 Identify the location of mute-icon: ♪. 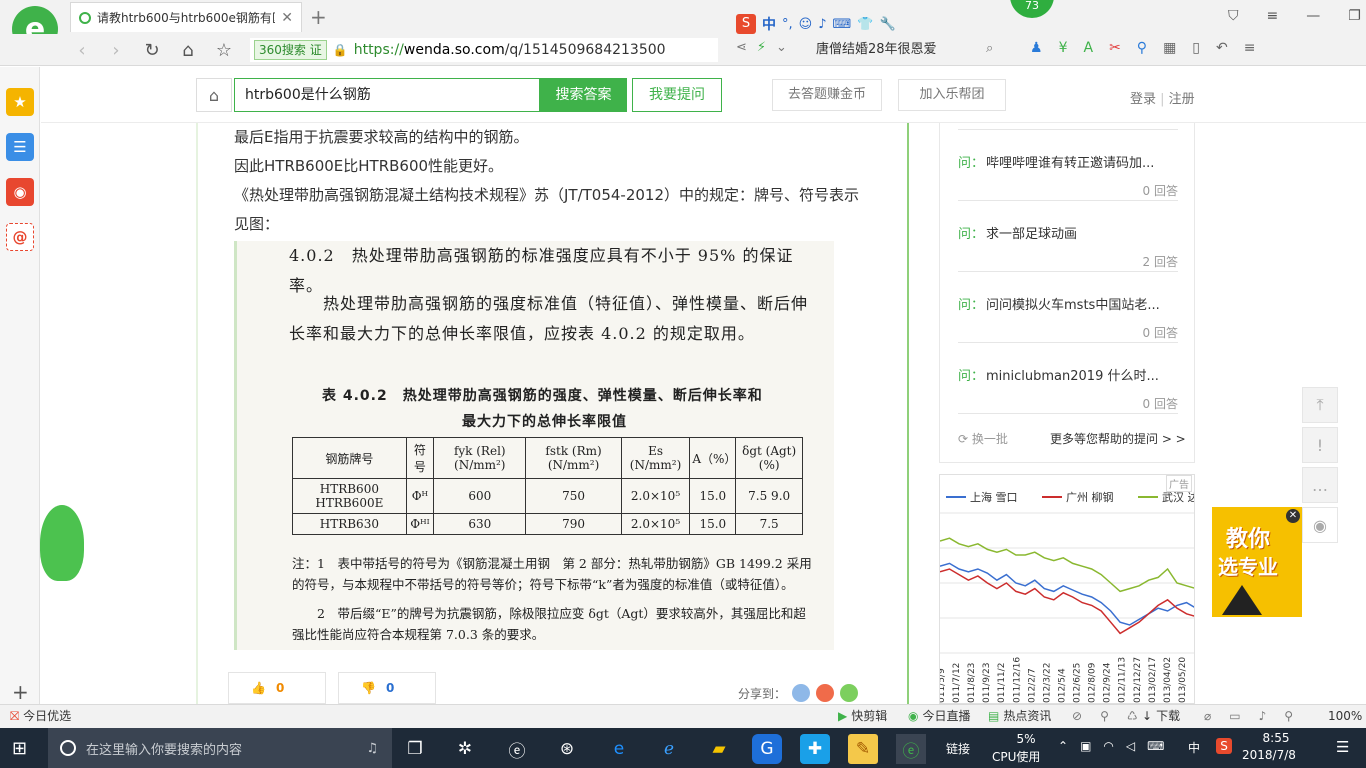
(1263, 716).